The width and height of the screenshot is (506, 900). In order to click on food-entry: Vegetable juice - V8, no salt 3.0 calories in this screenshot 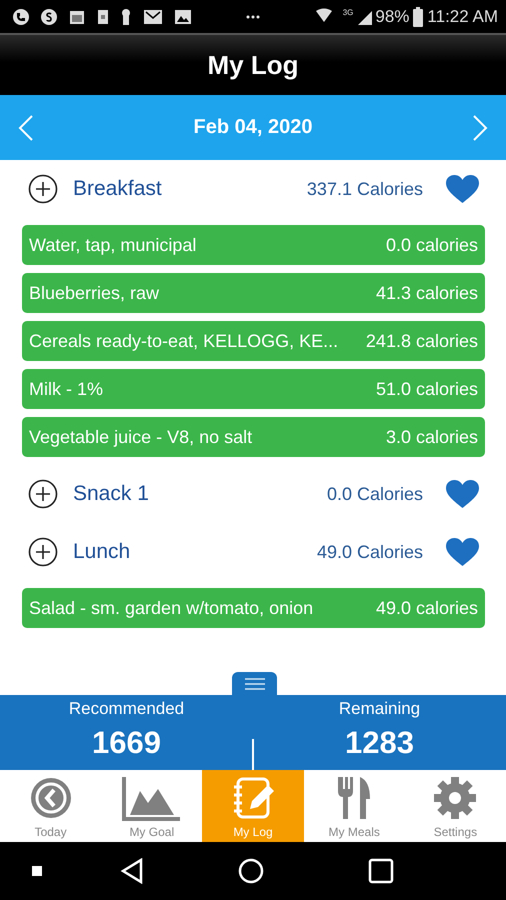, I will do `click(253, 437)`.